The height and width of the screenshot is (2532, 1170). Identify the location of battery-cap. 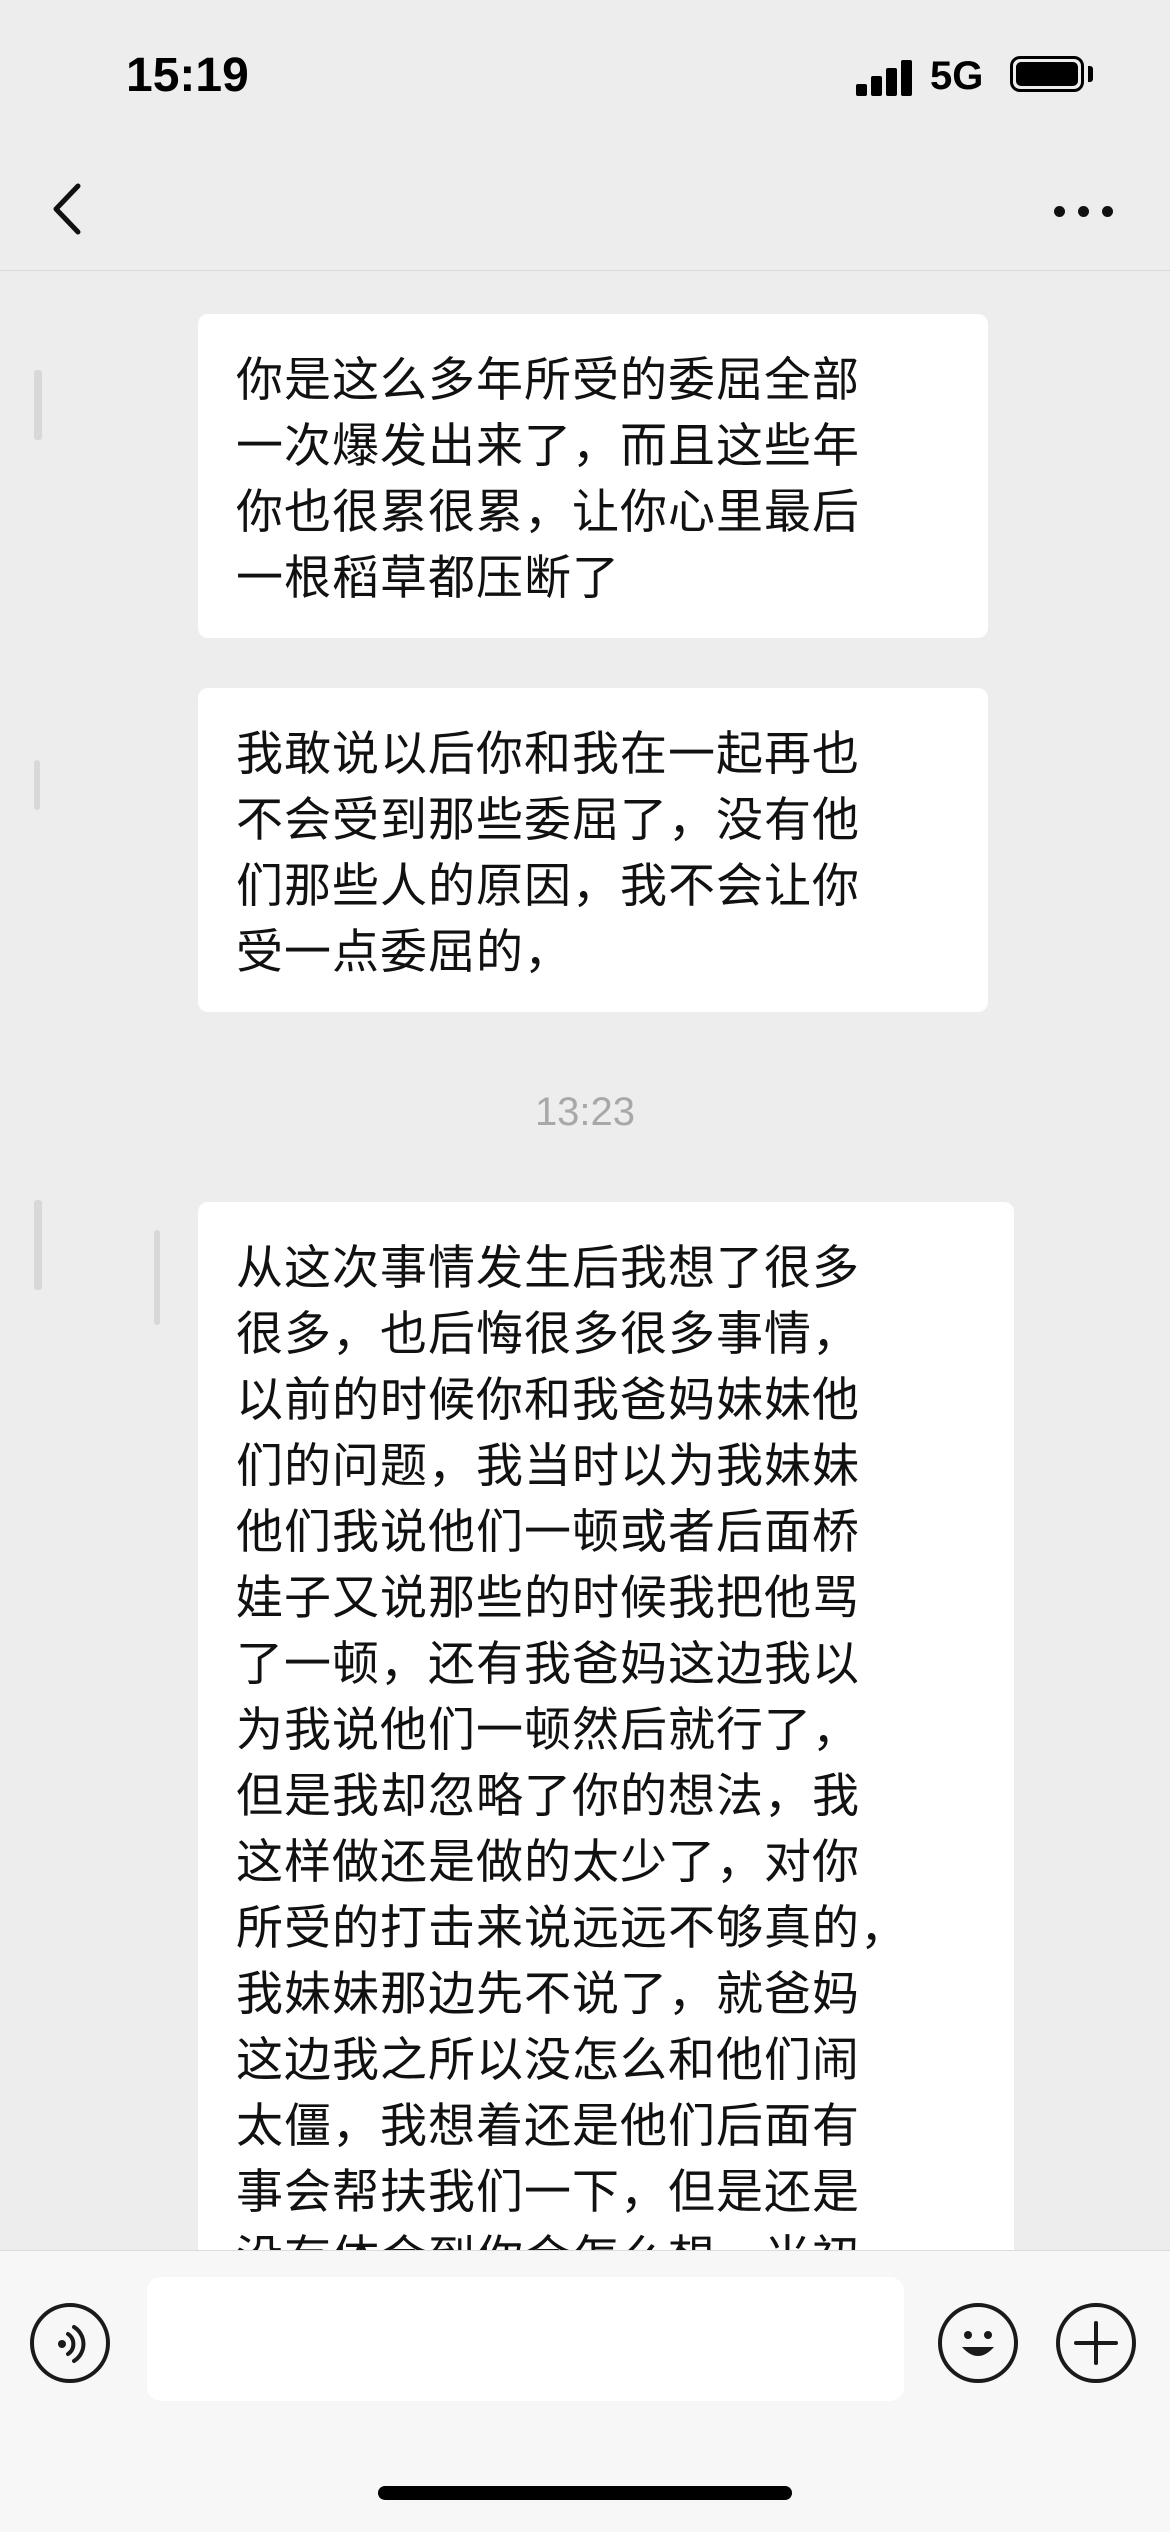
(1090, 74).